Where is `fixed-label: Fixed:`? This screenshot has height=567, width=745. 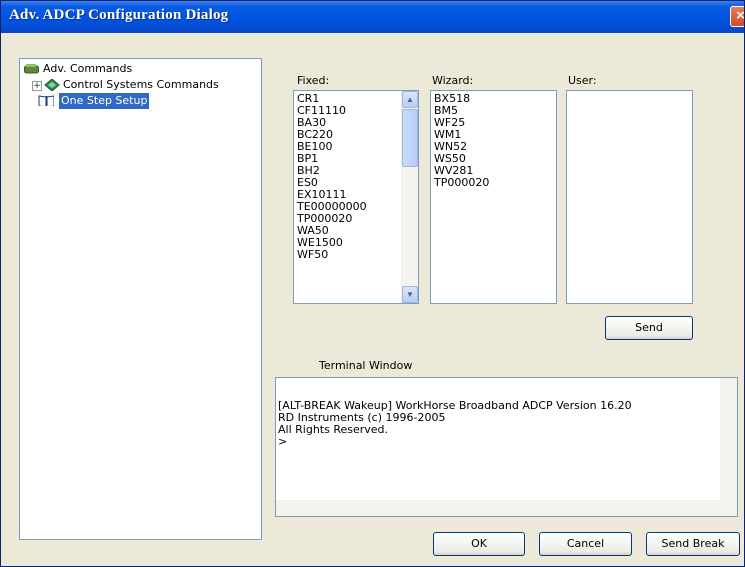
fixed-label: Fixed: is located at coordinates (313, 80).